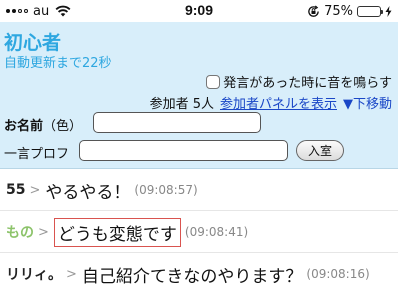 The height and width of the screenshot is (294, 398). What do you see at coordinates (367, 102) in the screenshot?
I see `move-down-link: ▼下移動` at bounding box center [367, 102].